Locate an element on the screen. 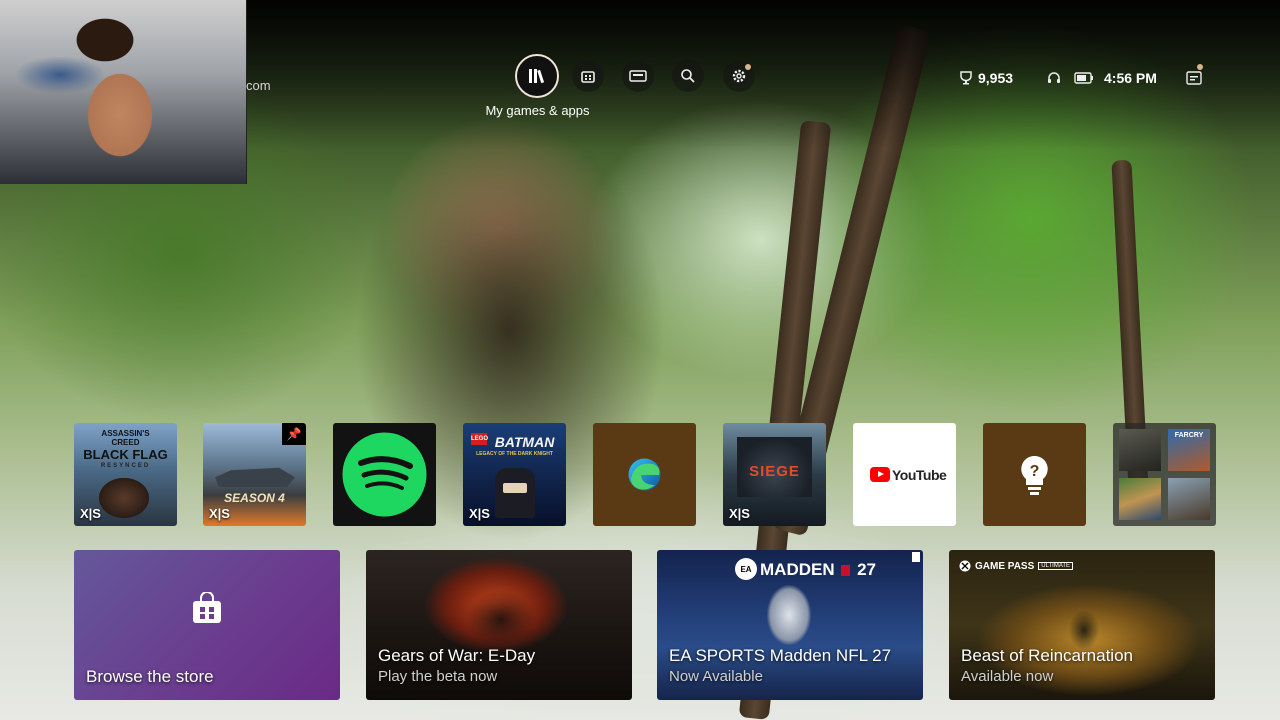 Image resolution: width=1280 pixels, height=720 pixels. tile-battlefield: SEASON 4 📌 X|S is located at coordinates (254, 474).